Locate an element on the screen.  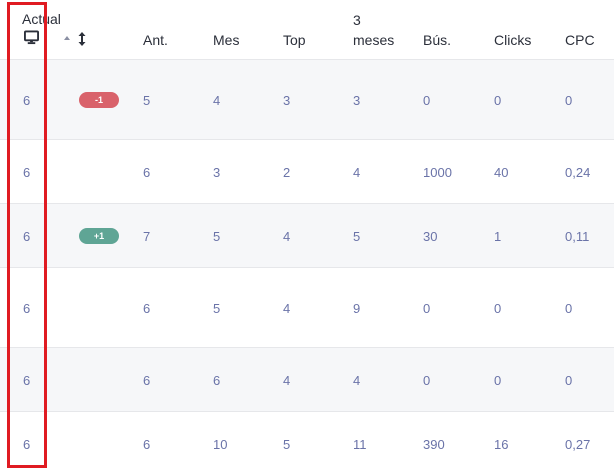
column-header-3-meses-line1: 3 is located at coordinates (357, 20).